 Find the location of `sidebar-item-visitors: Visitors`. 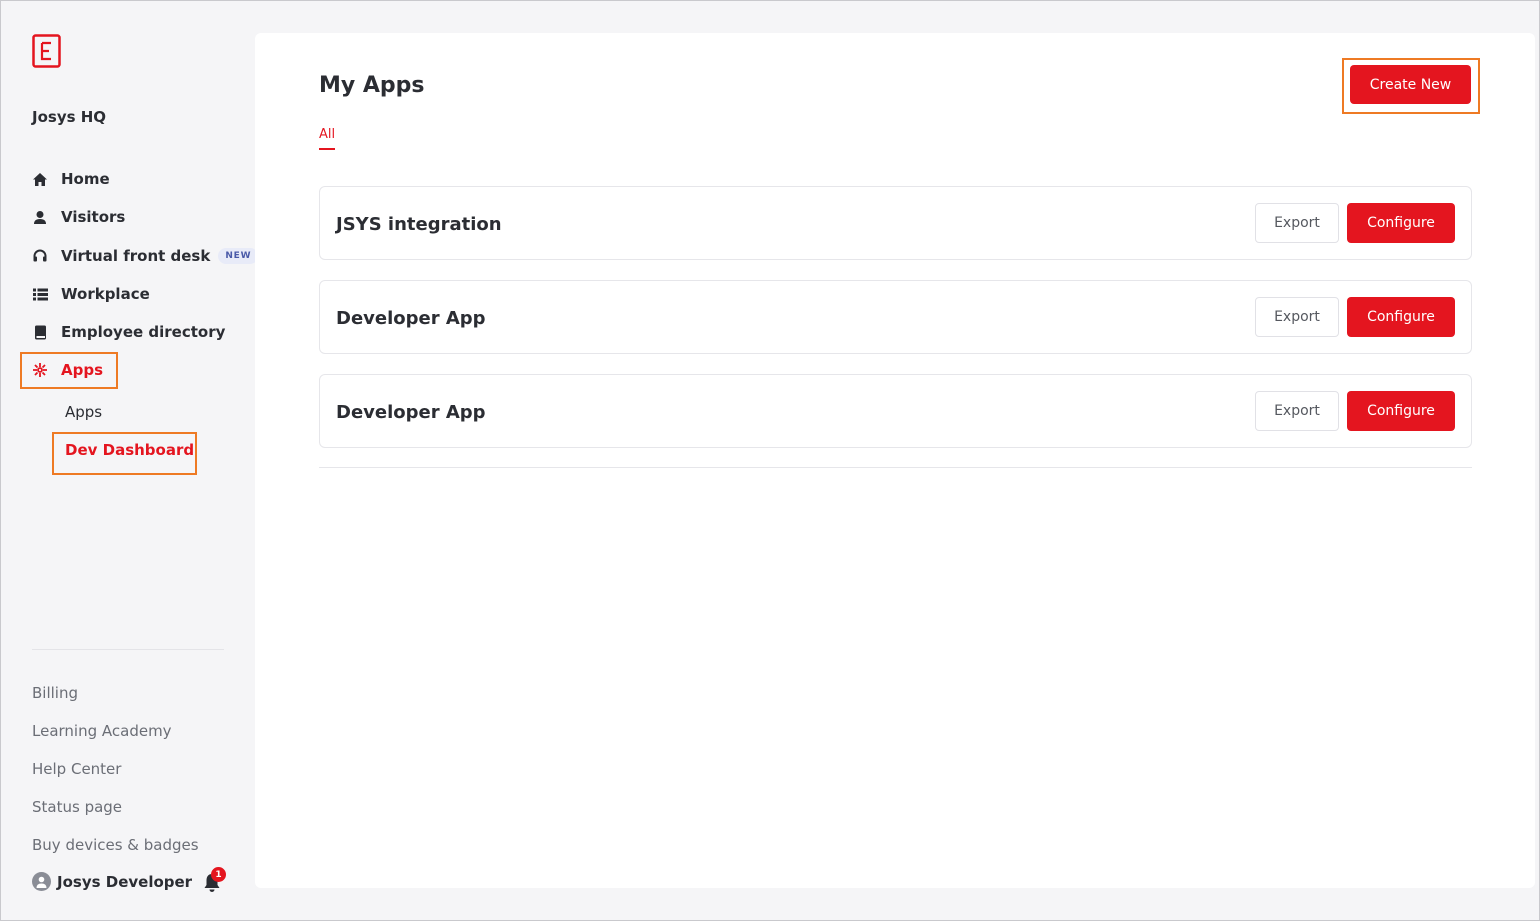

sidebar-item-visitors: Visitors is located at coordinates (78, 217).